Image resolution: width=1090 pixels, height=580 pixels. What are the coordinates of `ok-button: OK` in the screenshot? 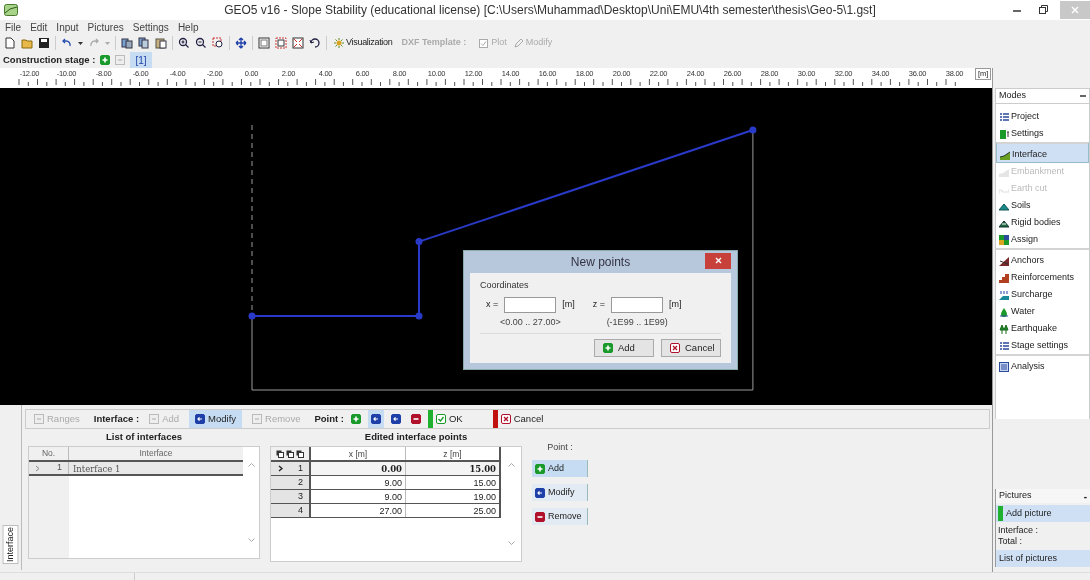 It's located at (448, 419).